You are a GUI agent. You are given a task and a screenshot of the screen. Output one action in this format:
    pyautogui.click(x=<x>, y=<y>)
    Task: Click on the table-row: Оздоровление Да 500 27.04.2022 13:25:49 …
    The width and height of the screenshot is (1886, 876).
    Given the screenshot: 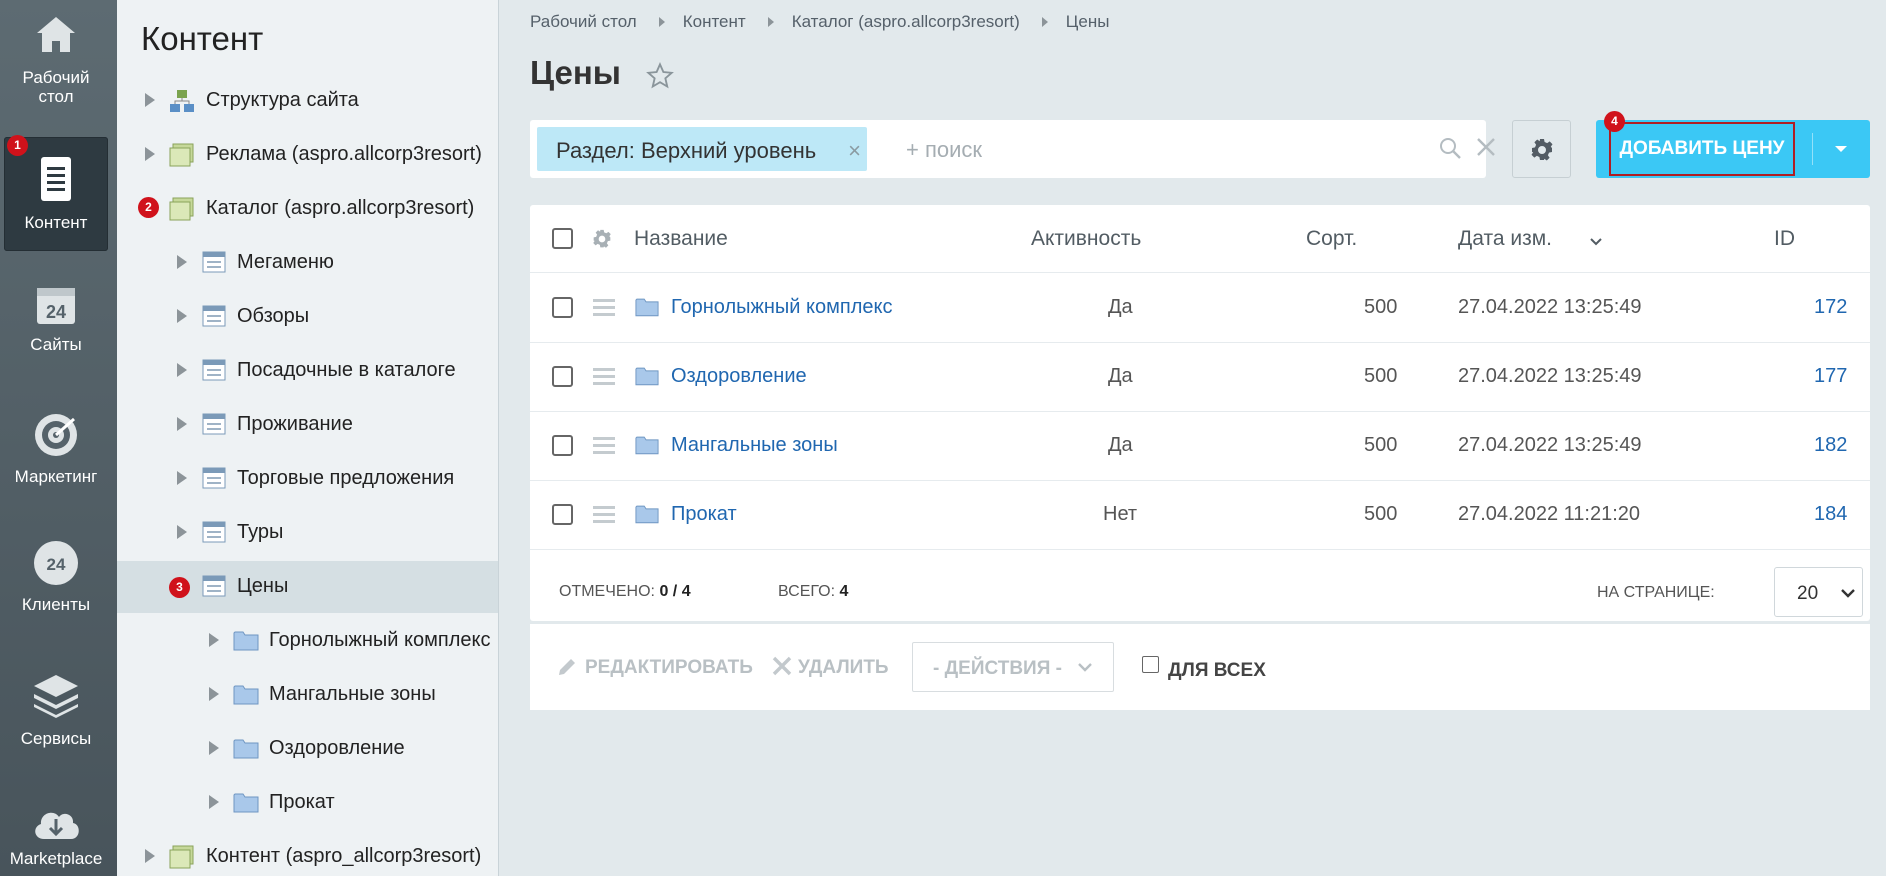 What is the action you would take?
    pyautogui.click(x=1200, y=377)
    